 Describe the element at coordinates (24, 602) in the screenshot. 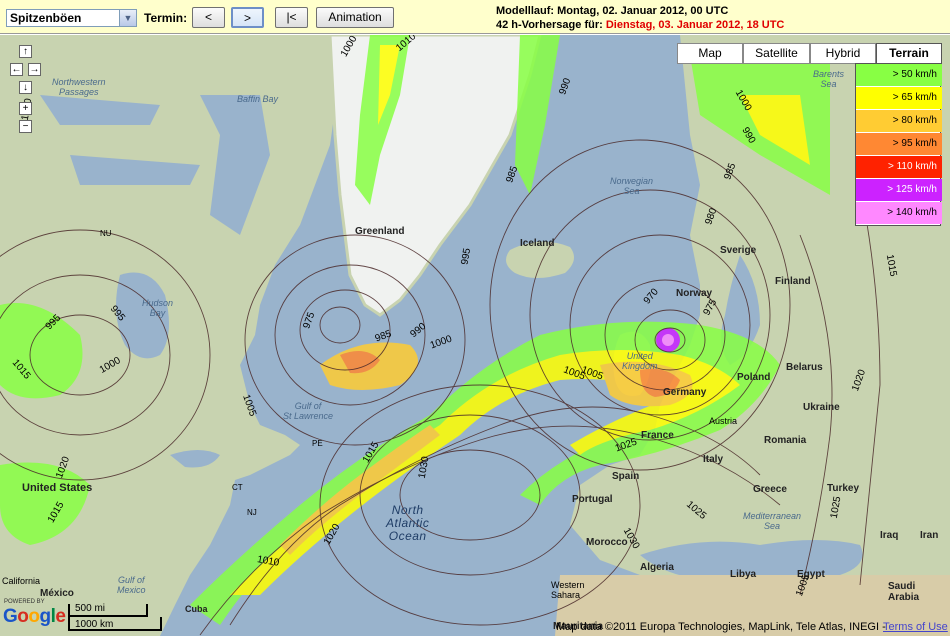

I see `powered-by-label: POWERED BY` at that location.